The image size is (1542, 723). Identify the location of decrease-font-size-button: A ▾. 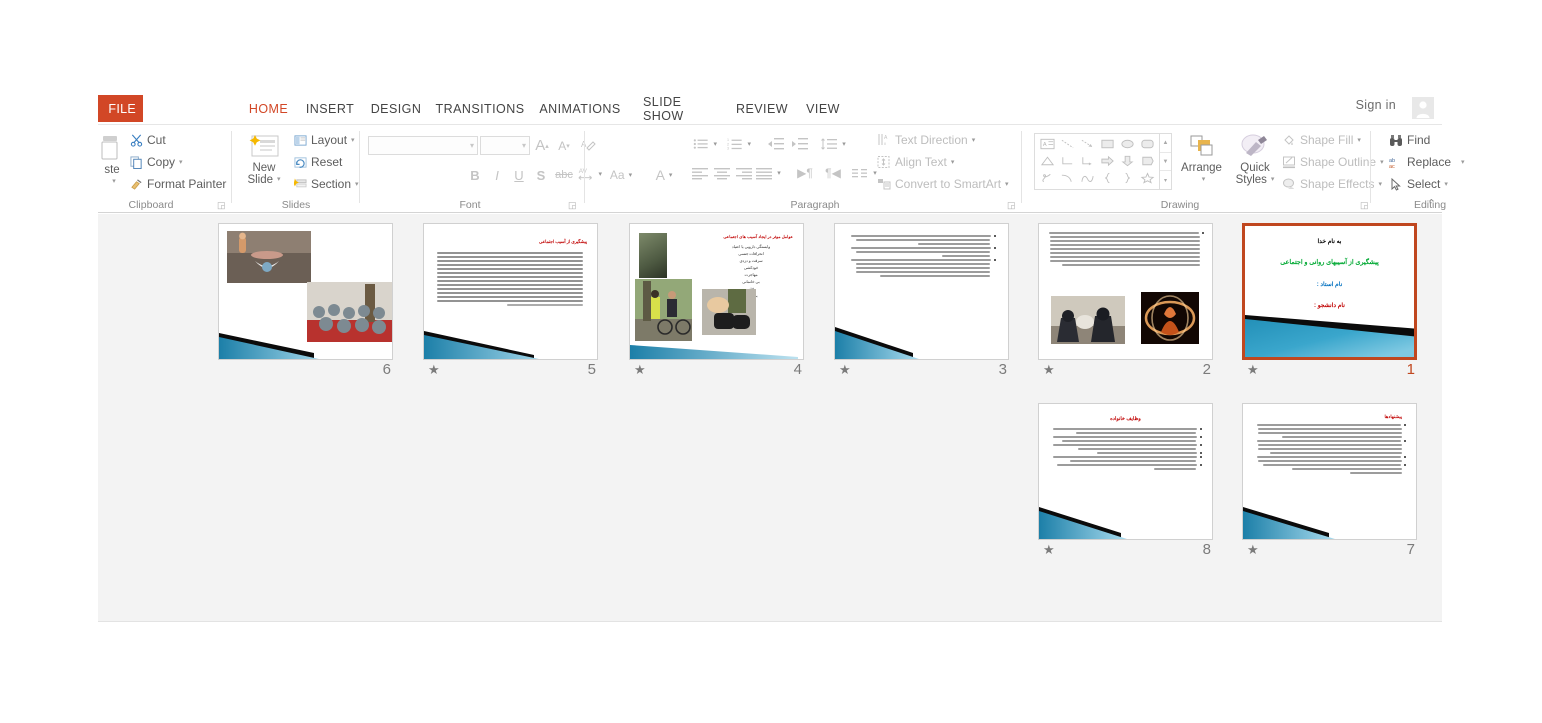
(564, 145).